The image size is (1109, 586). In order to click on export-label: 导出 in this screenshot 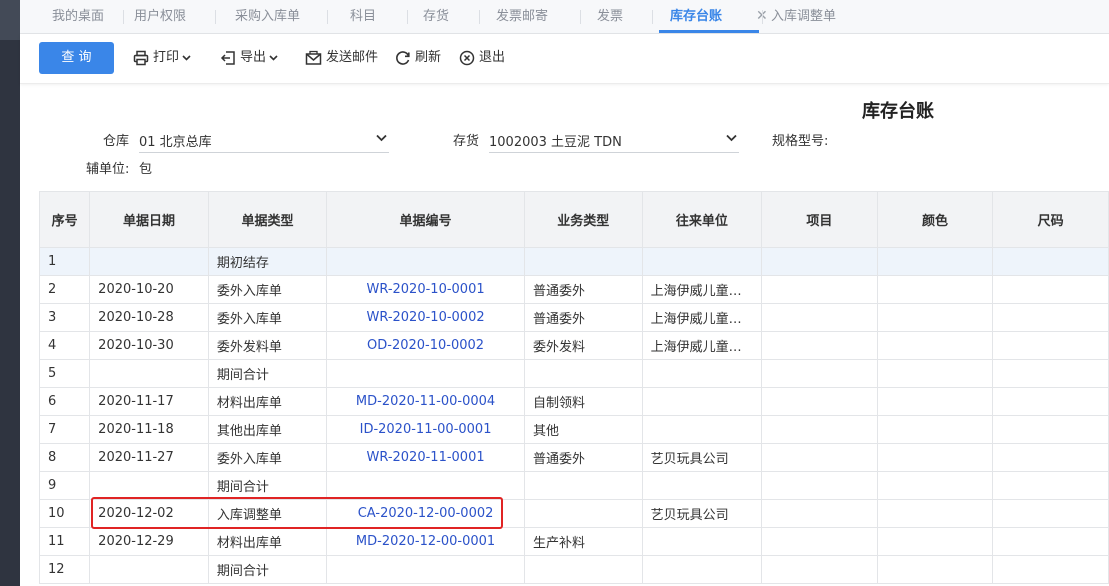, I will do `click(253, 57)`.